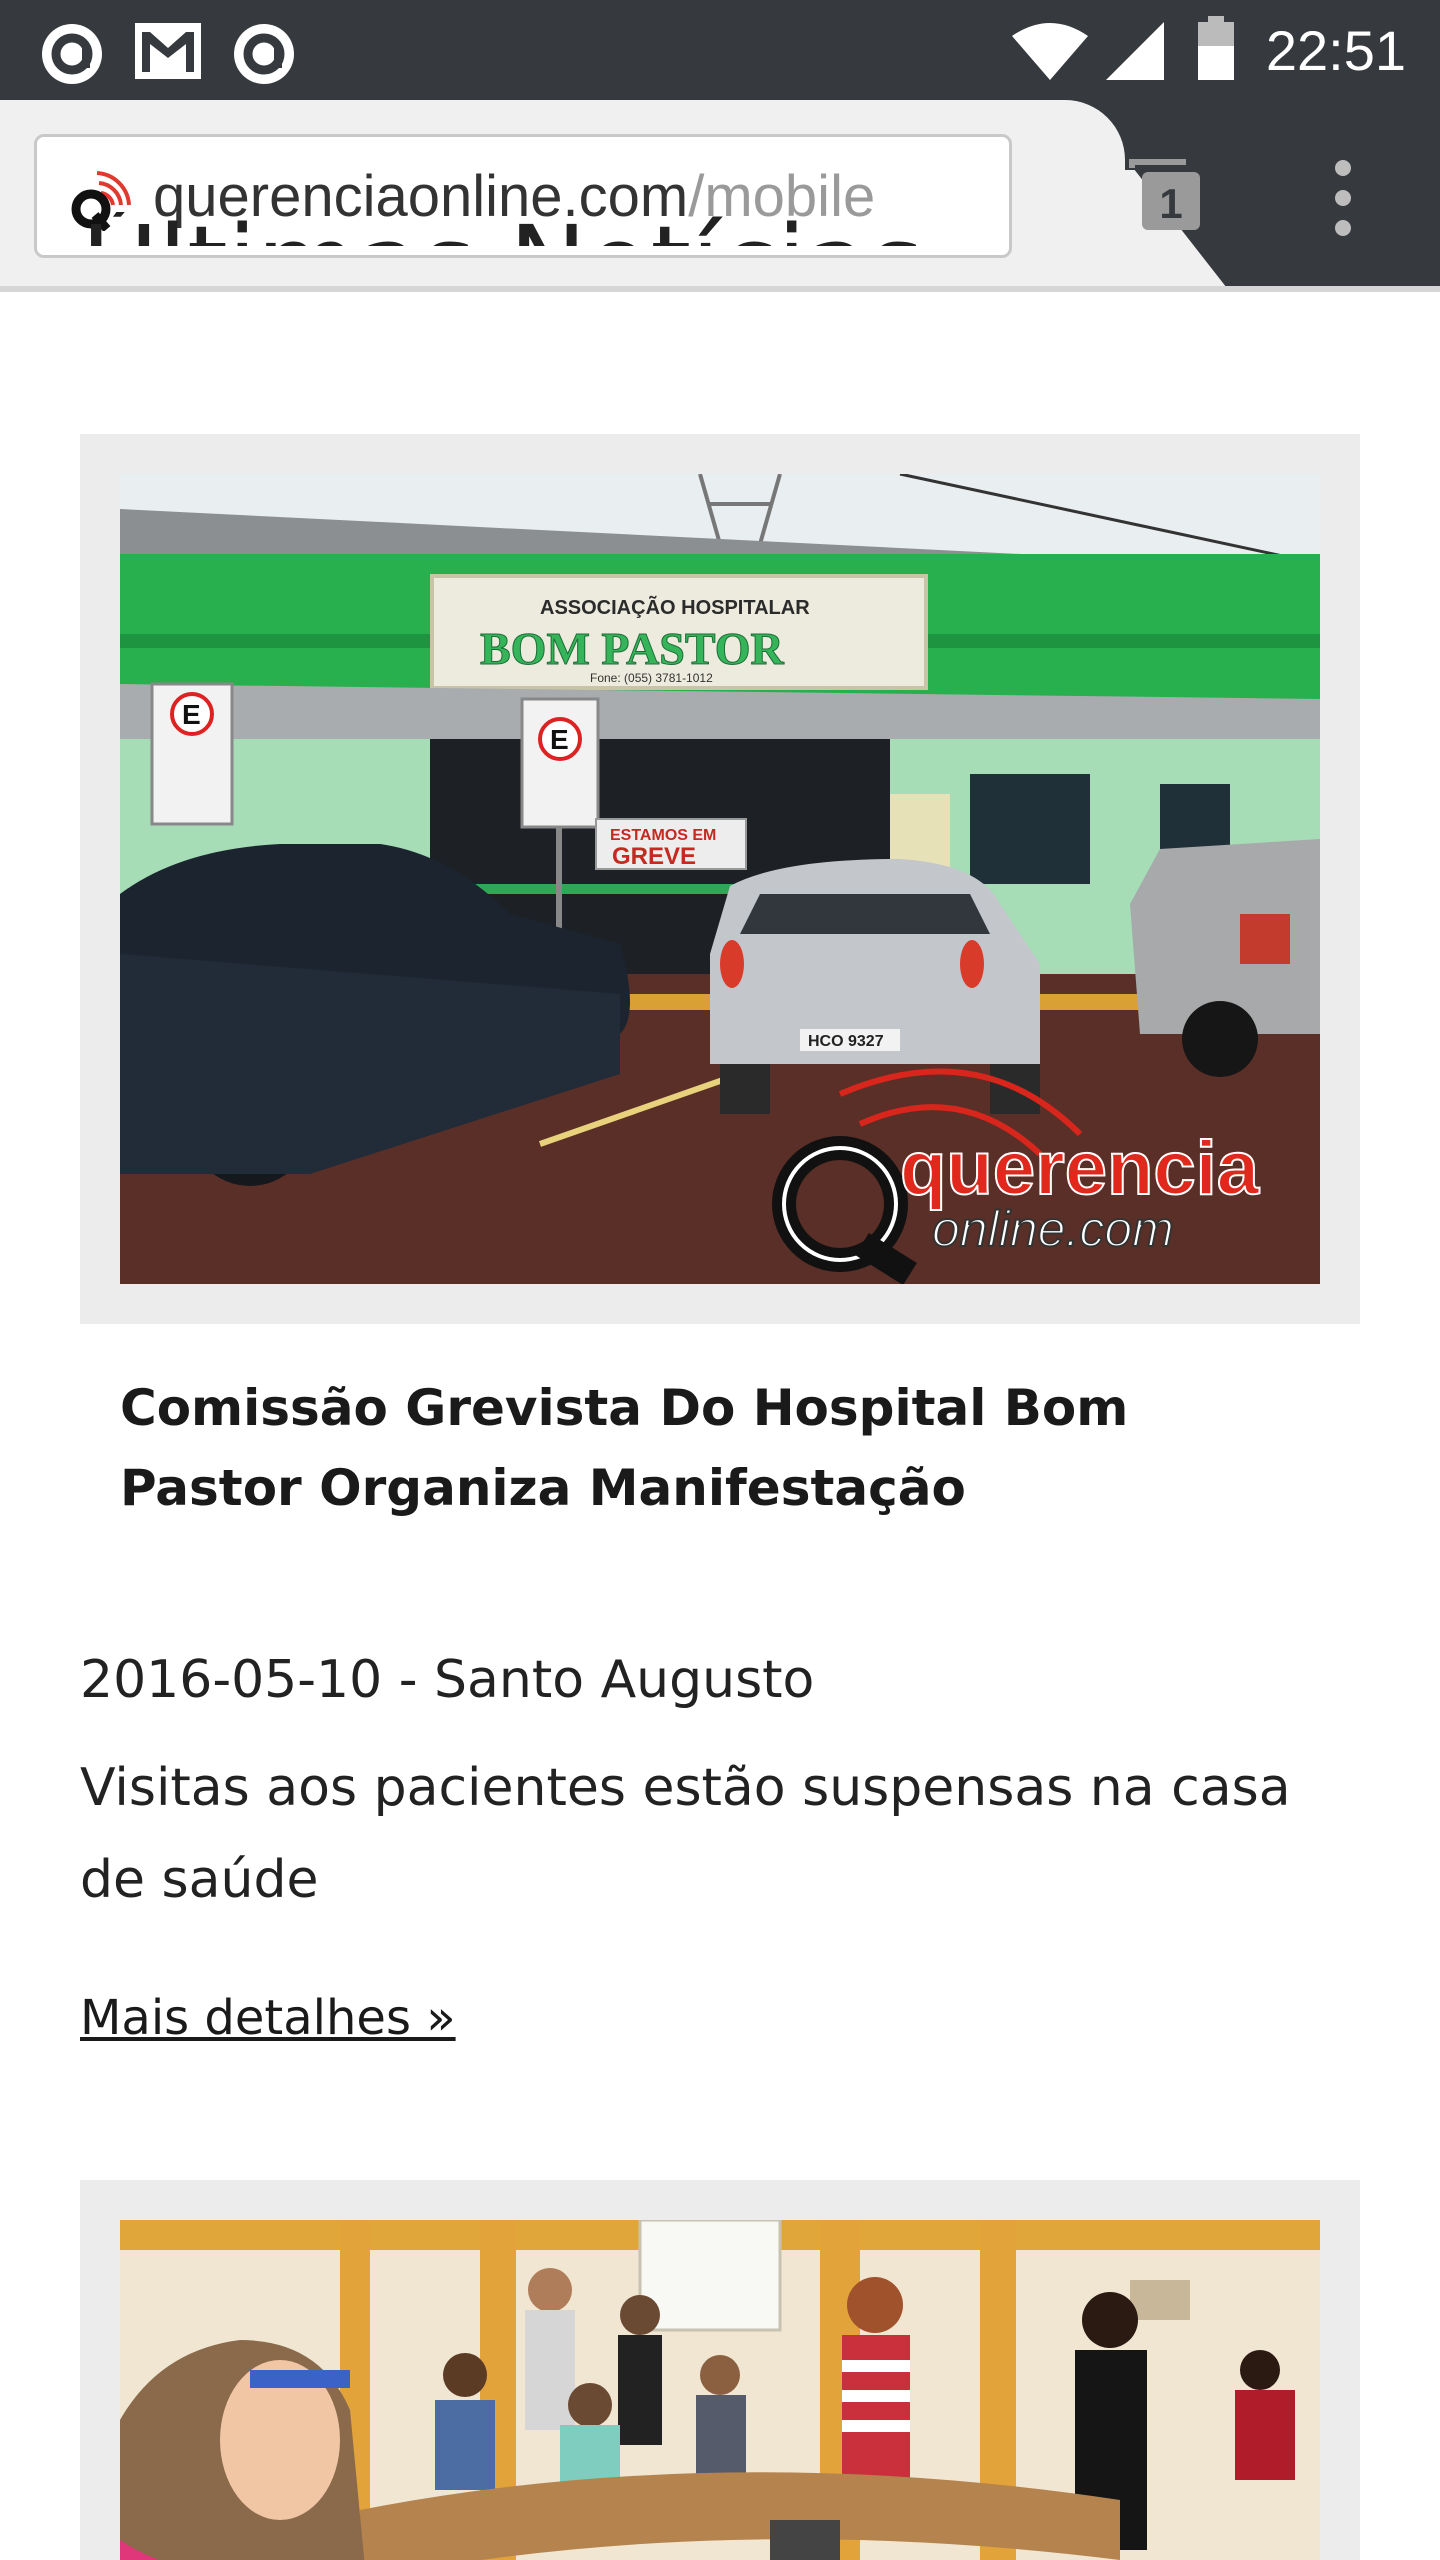 The image size is (1440, 2560). What do you see at coordinates (846, 1041) in the screenshot?
I see `plate-text: HCO 9327` at bounding box center [846, 1041].